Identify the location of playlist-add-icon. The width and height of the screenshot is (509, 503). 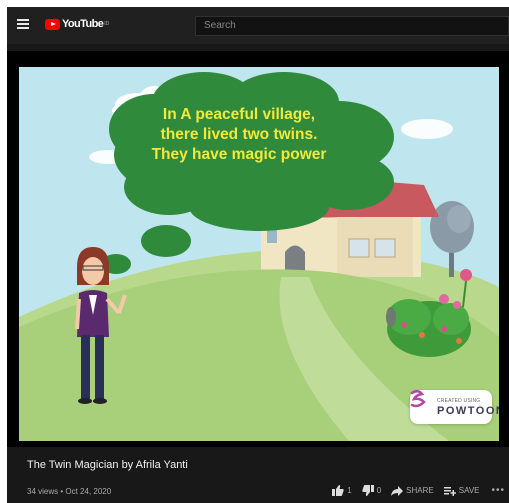
(449, 491).